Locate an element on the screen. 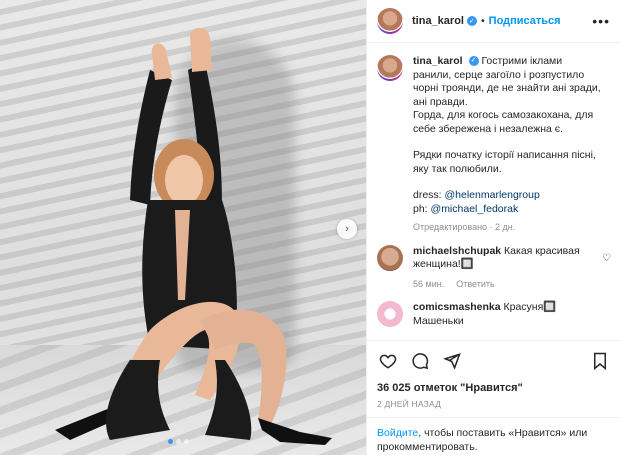 This screenshot has height=455, width=620. comment-item: comicsmashenka Красуня🔲 Машеньки is located at coordinates (494, 314).